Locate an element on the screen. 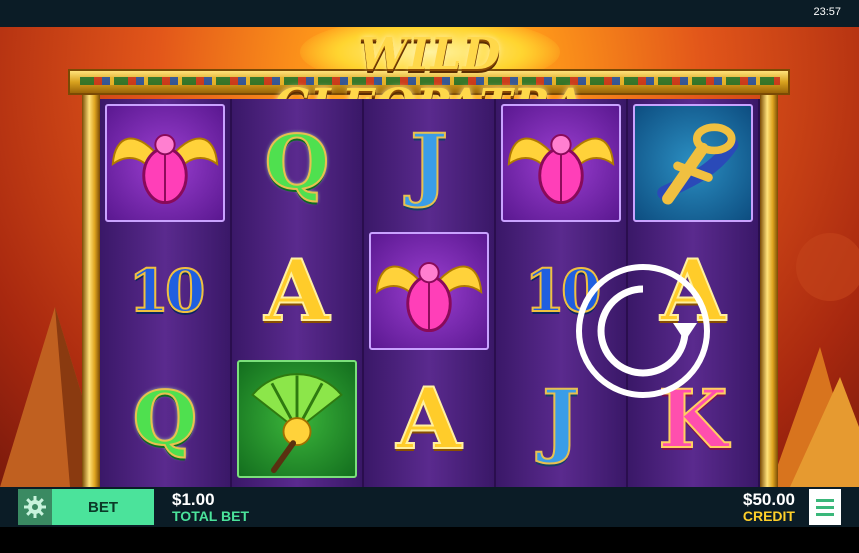  menu-button is located at coordinates (825, 507).